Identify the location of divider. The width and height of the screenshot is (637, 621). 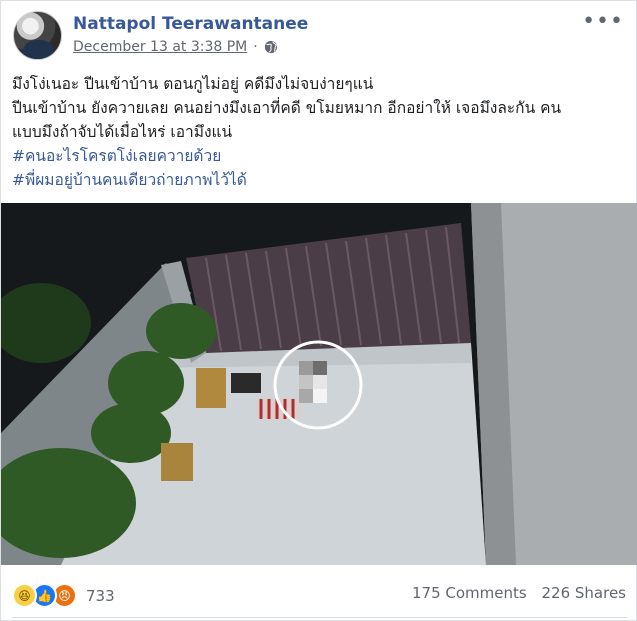
(319, 617).